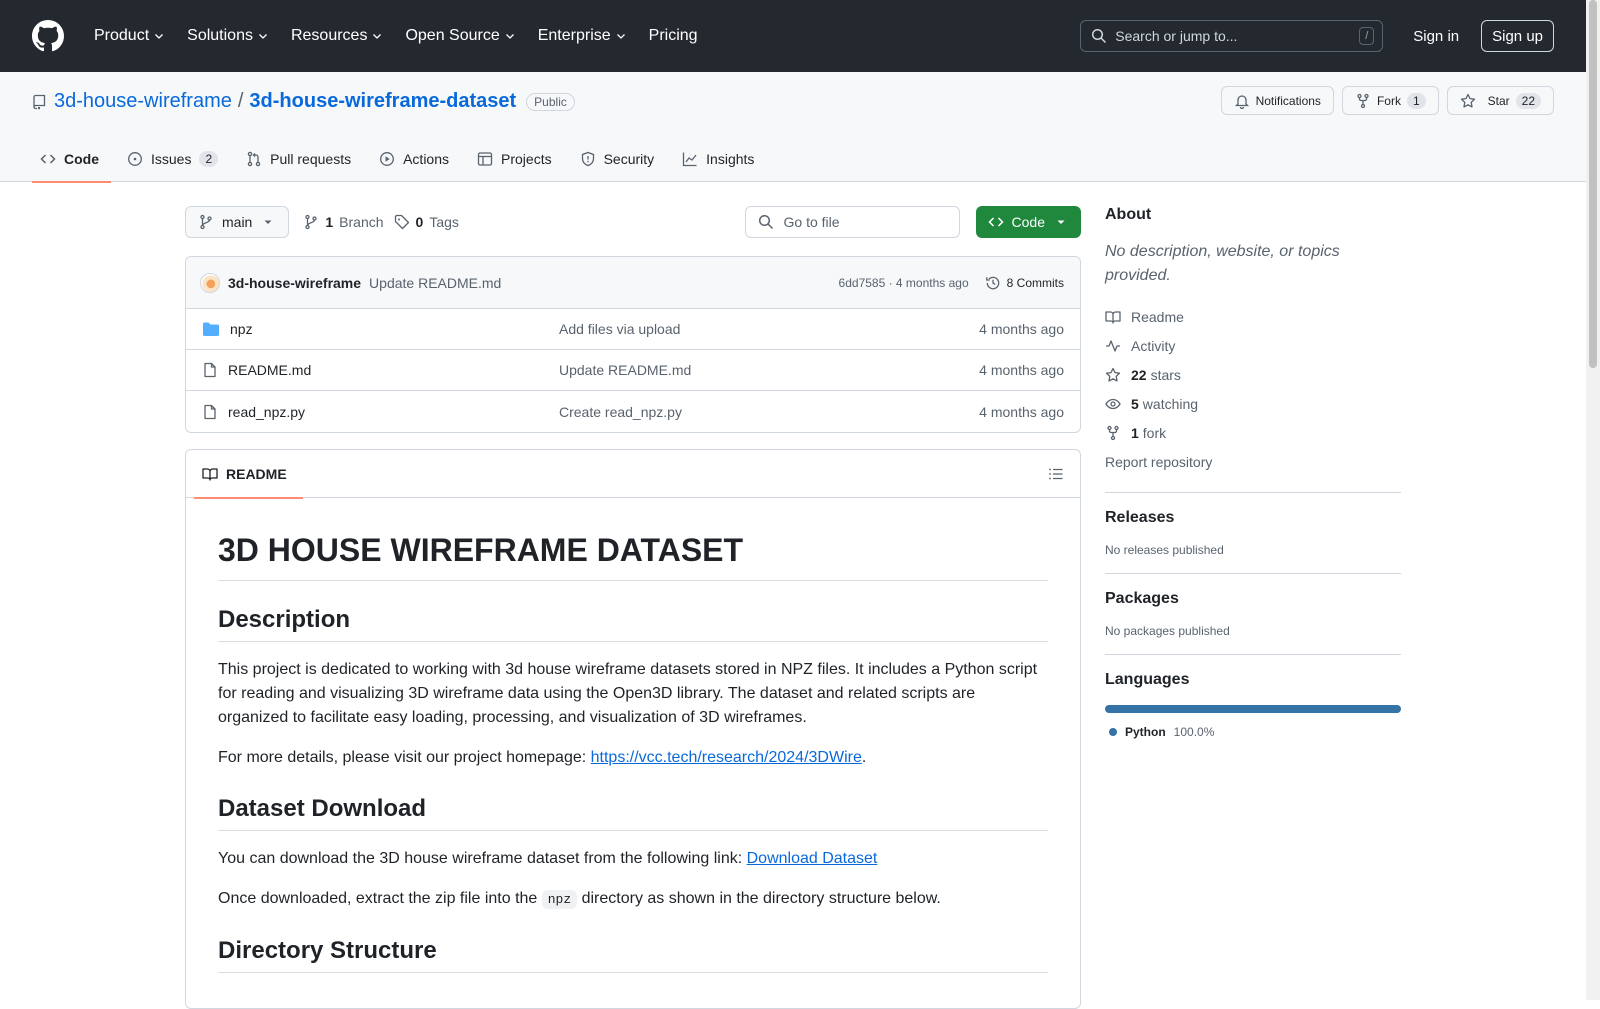 Image resolution: width=1600 pixels, height=1009 pixels. I want to click on file-commit-link: Create read_npz.py, so click(769, 412).